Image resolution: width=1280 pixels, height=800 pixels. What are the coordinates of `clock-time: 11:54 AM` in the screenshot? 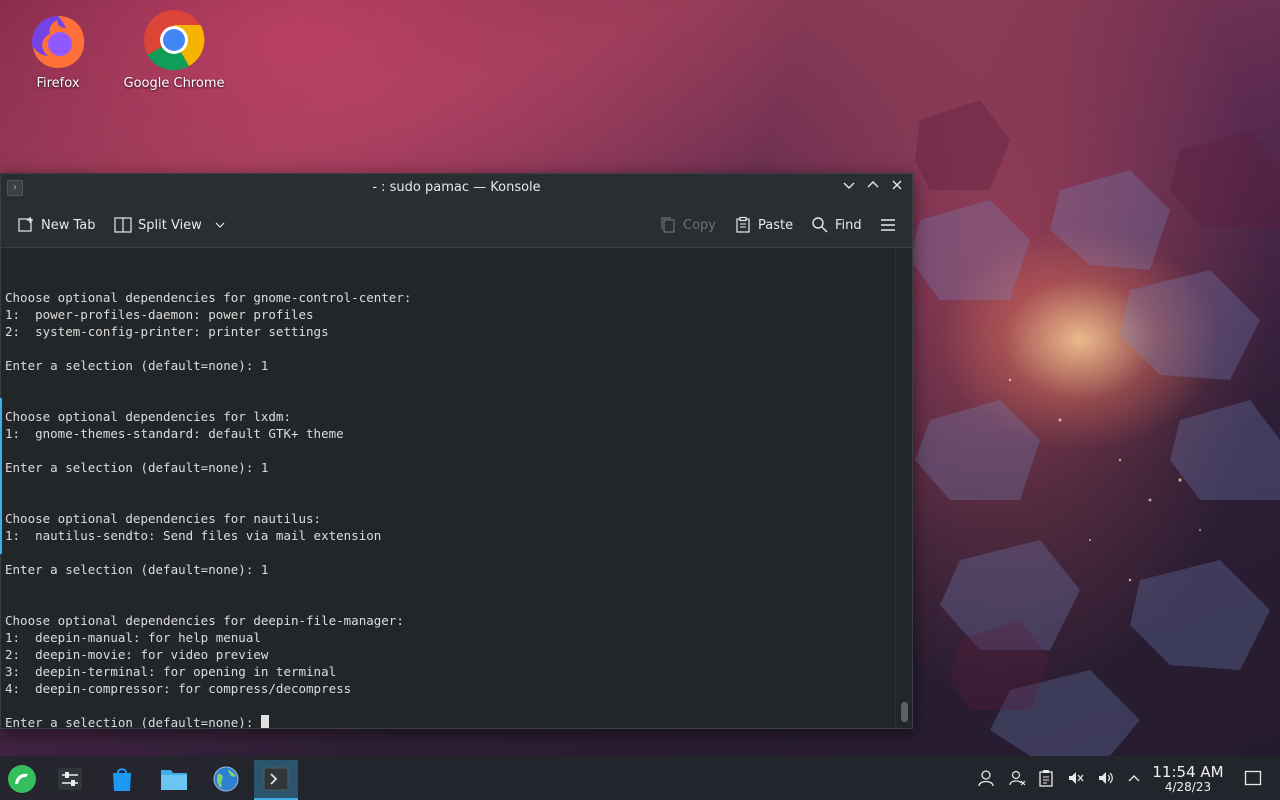 It's located at (1188, 772).